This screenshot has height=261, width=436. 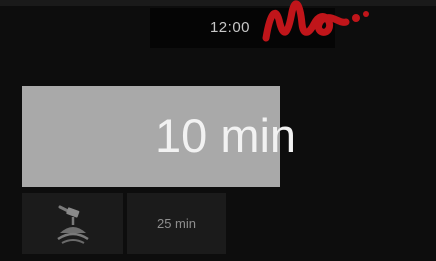 I want to click on duration-label: 25 min, so click(x=176, y=223).